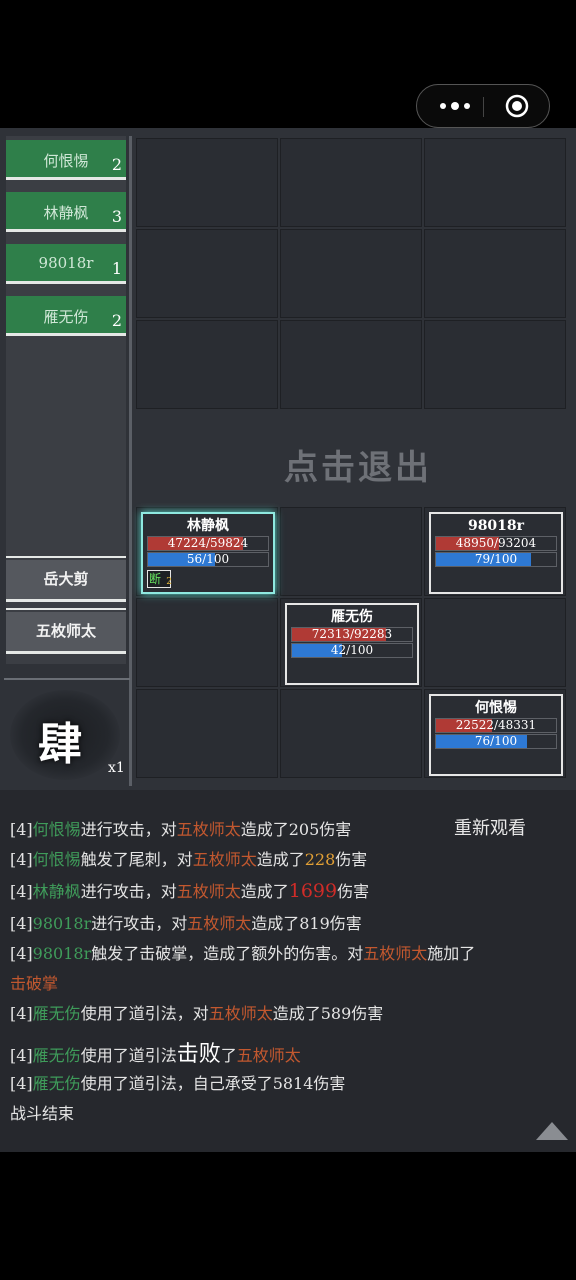 The image size is (576, 1280). Describe the element at coordinates (228, 1055) in the screenshot. I see `log-text: 了` at that location.